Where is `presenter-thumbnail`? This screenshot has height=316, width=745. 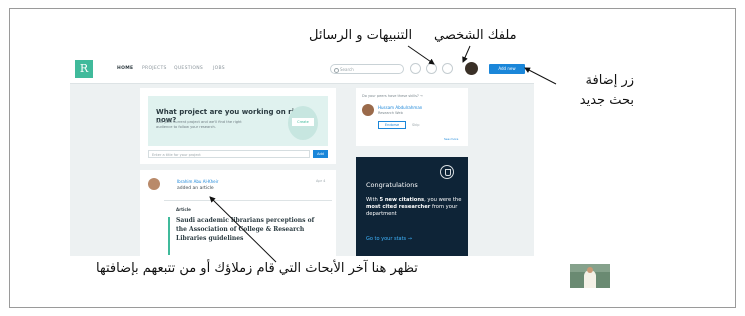 presenter-thumbnail is located at coordinates (590, 276).